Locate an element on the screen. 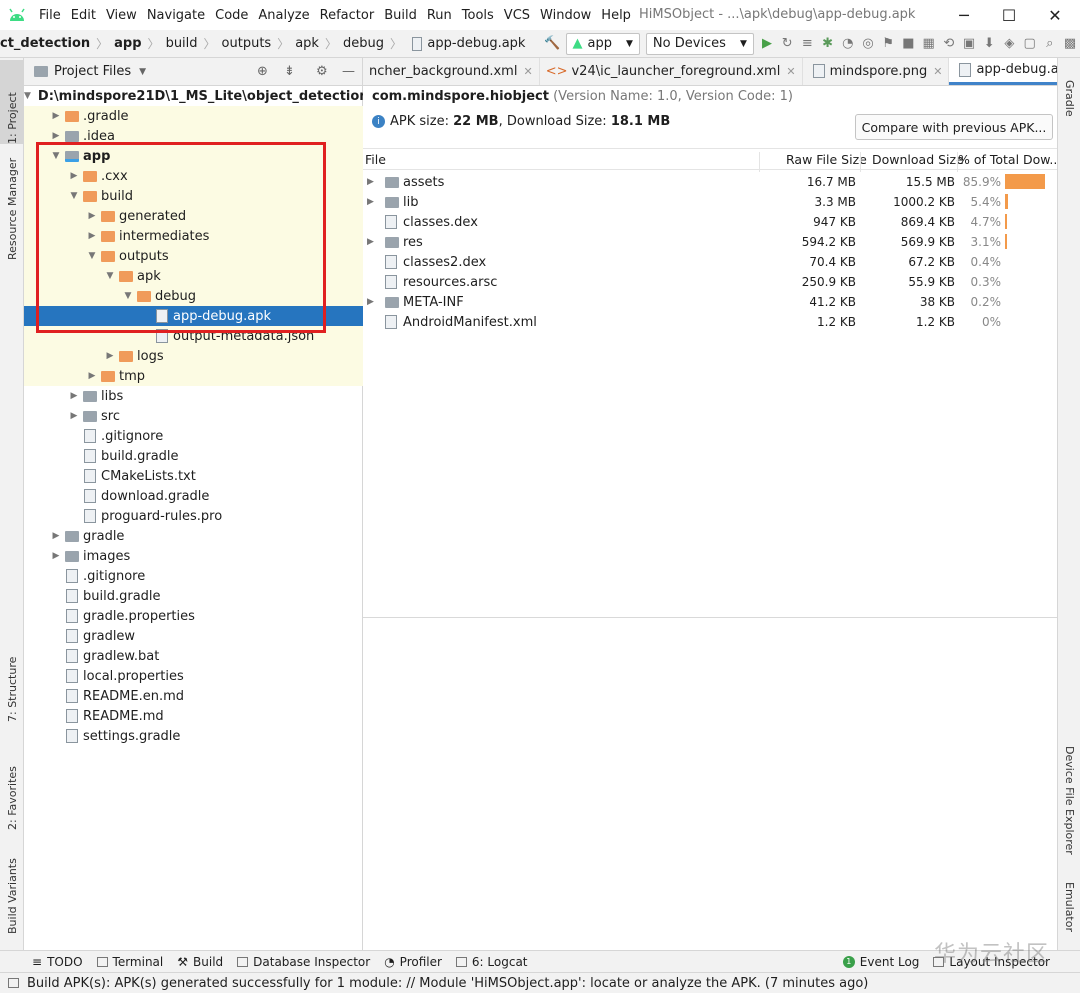 This screenshot has height=993, width=1080. tree-item: ▶ images is located at coordinates (193, 556).